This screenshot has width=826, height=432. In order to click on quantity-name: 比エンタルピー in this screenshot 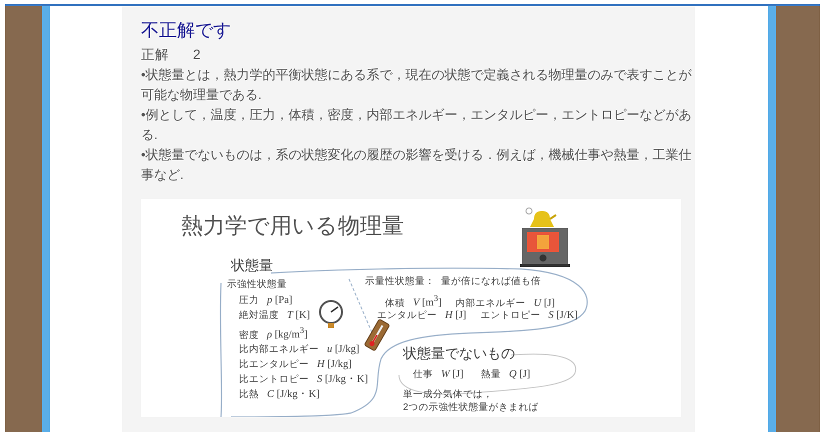, I will do `click(274, 364)`.